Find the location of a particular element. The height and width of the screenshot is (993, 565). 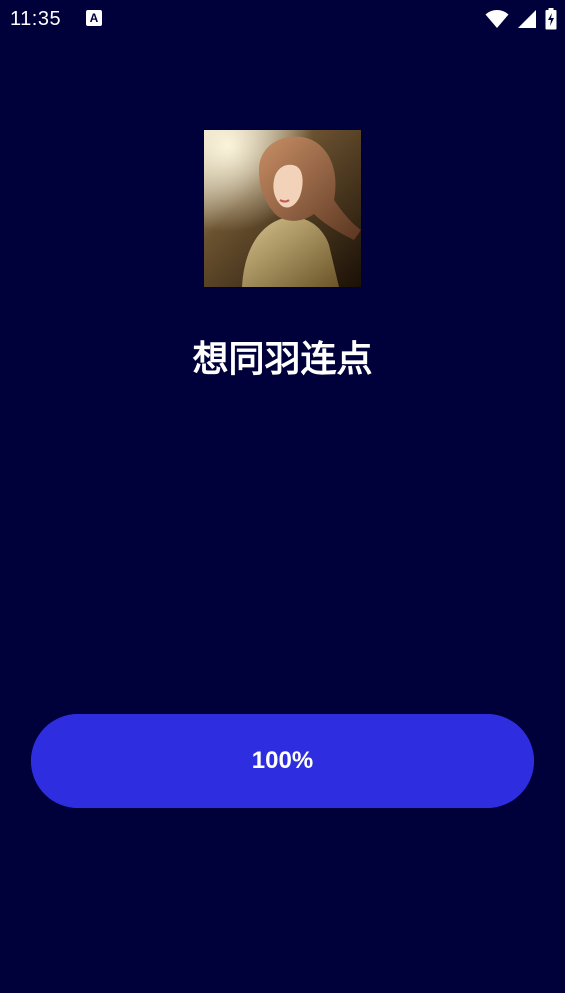

progress-label: 100% is located at coordinates (282, 760).